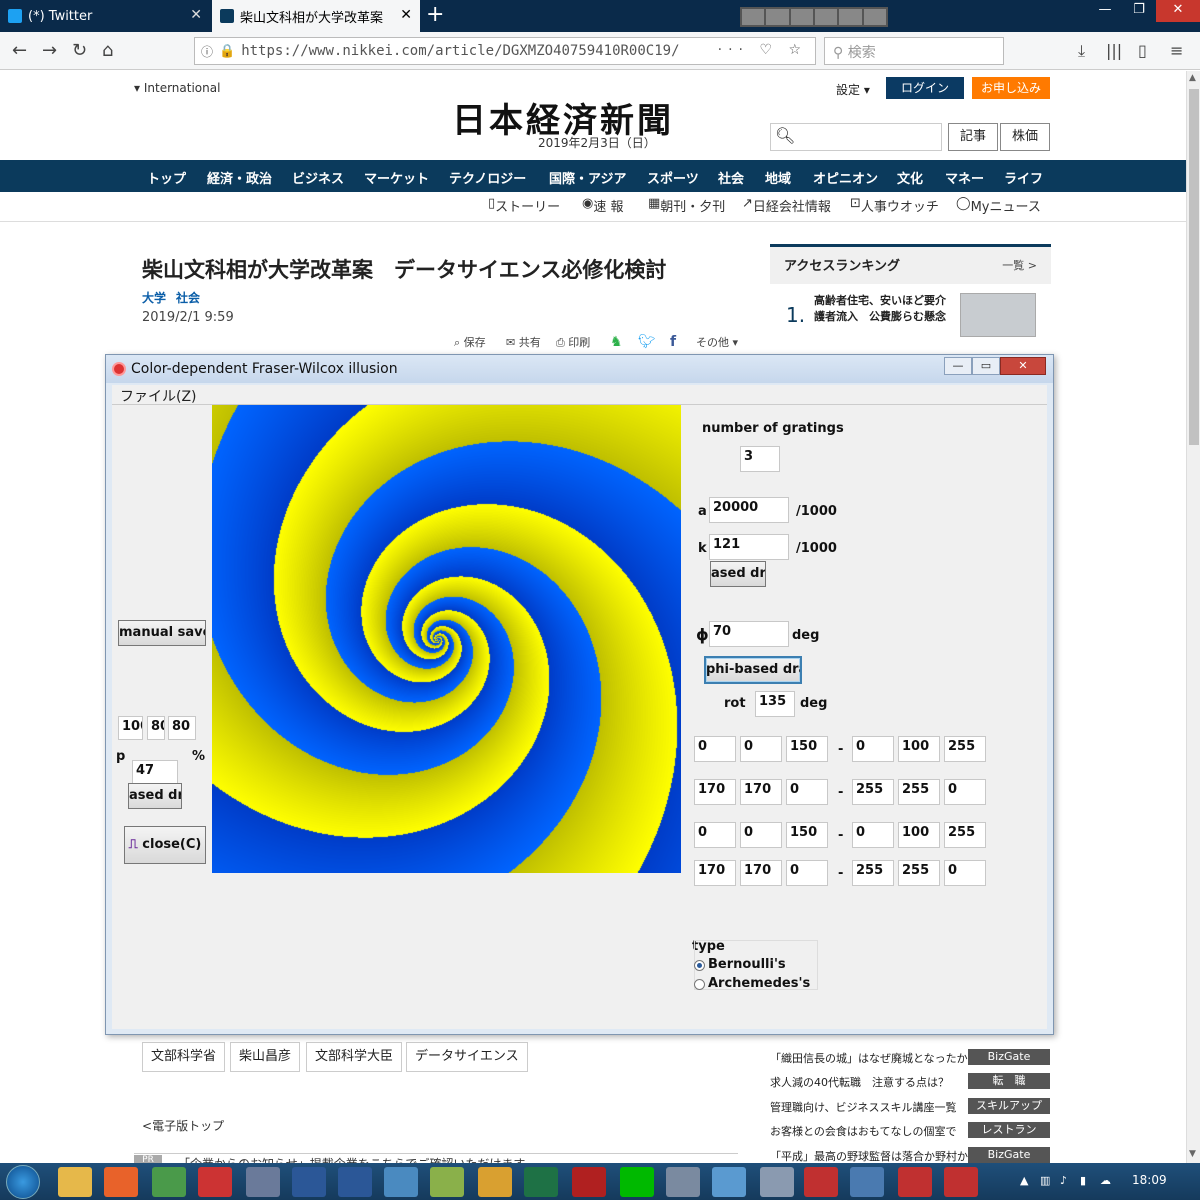 The height and width of the screenshot is (1200, 1200). What do you see at coordinates (435, 14) in the screenshot?
I see `new-tab-button: +` at bounding box center [435, 14].